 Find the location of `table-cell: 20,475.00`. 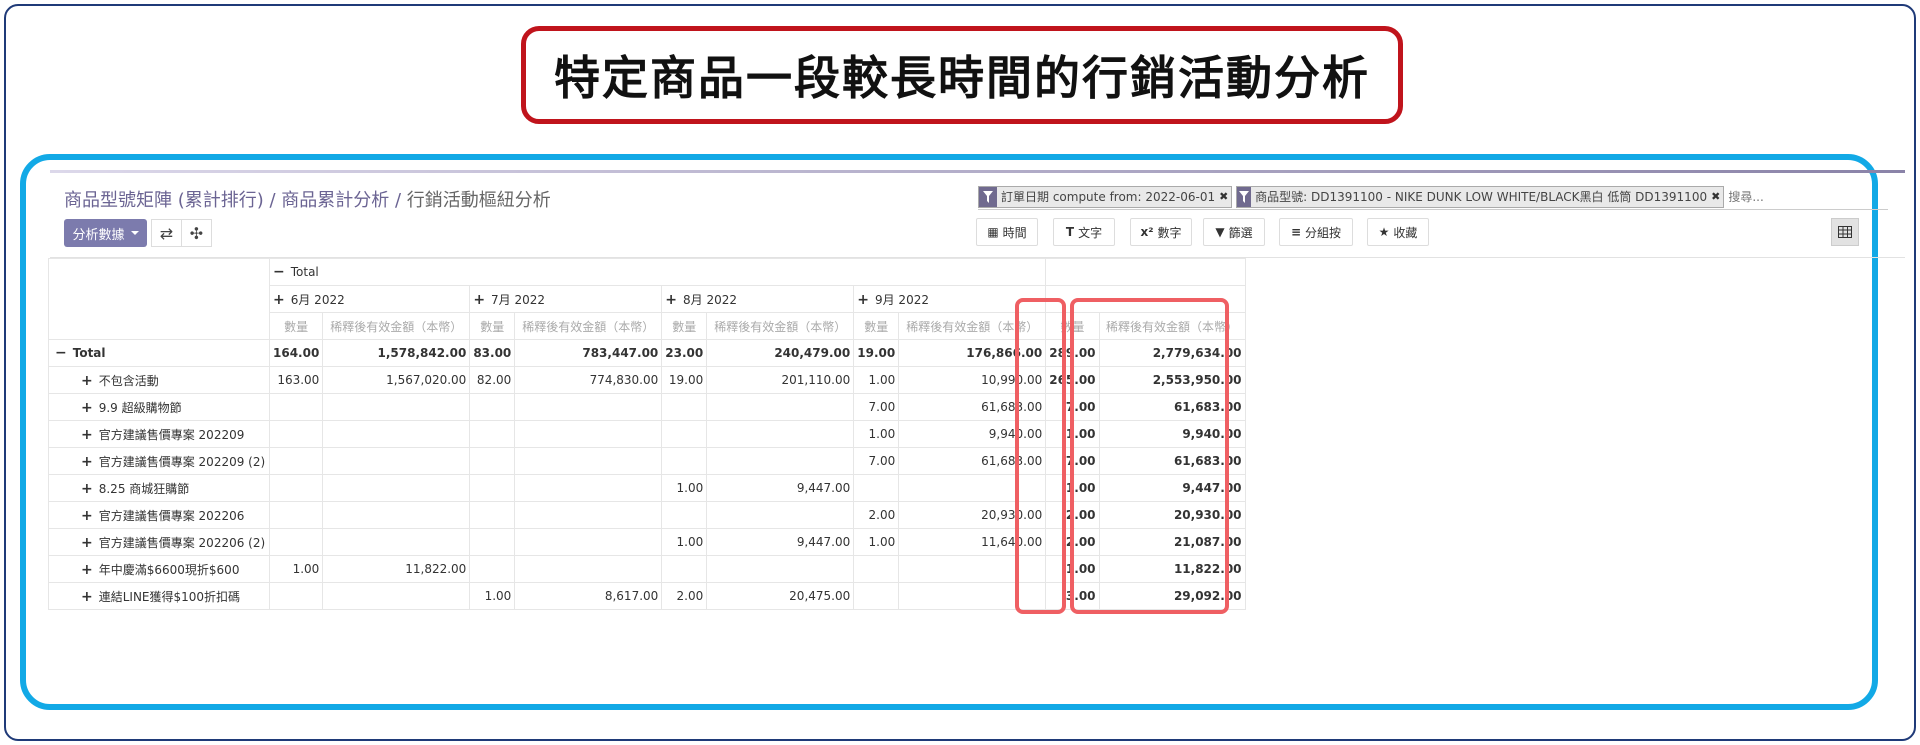

table-cell: 20,475.00 is located at coordinates (780, 596).